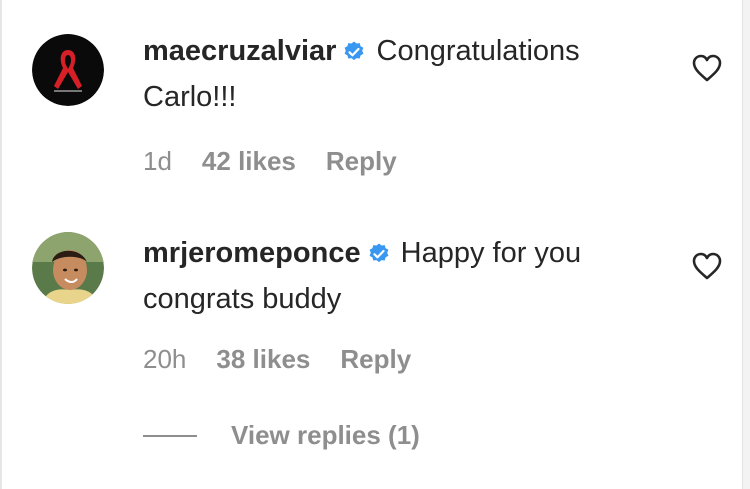 The image size is (750, 489). What do you see at coordinates (170, 435) in the screenshot?
I see `replies-divider-line` at bounding box center [170, 435].